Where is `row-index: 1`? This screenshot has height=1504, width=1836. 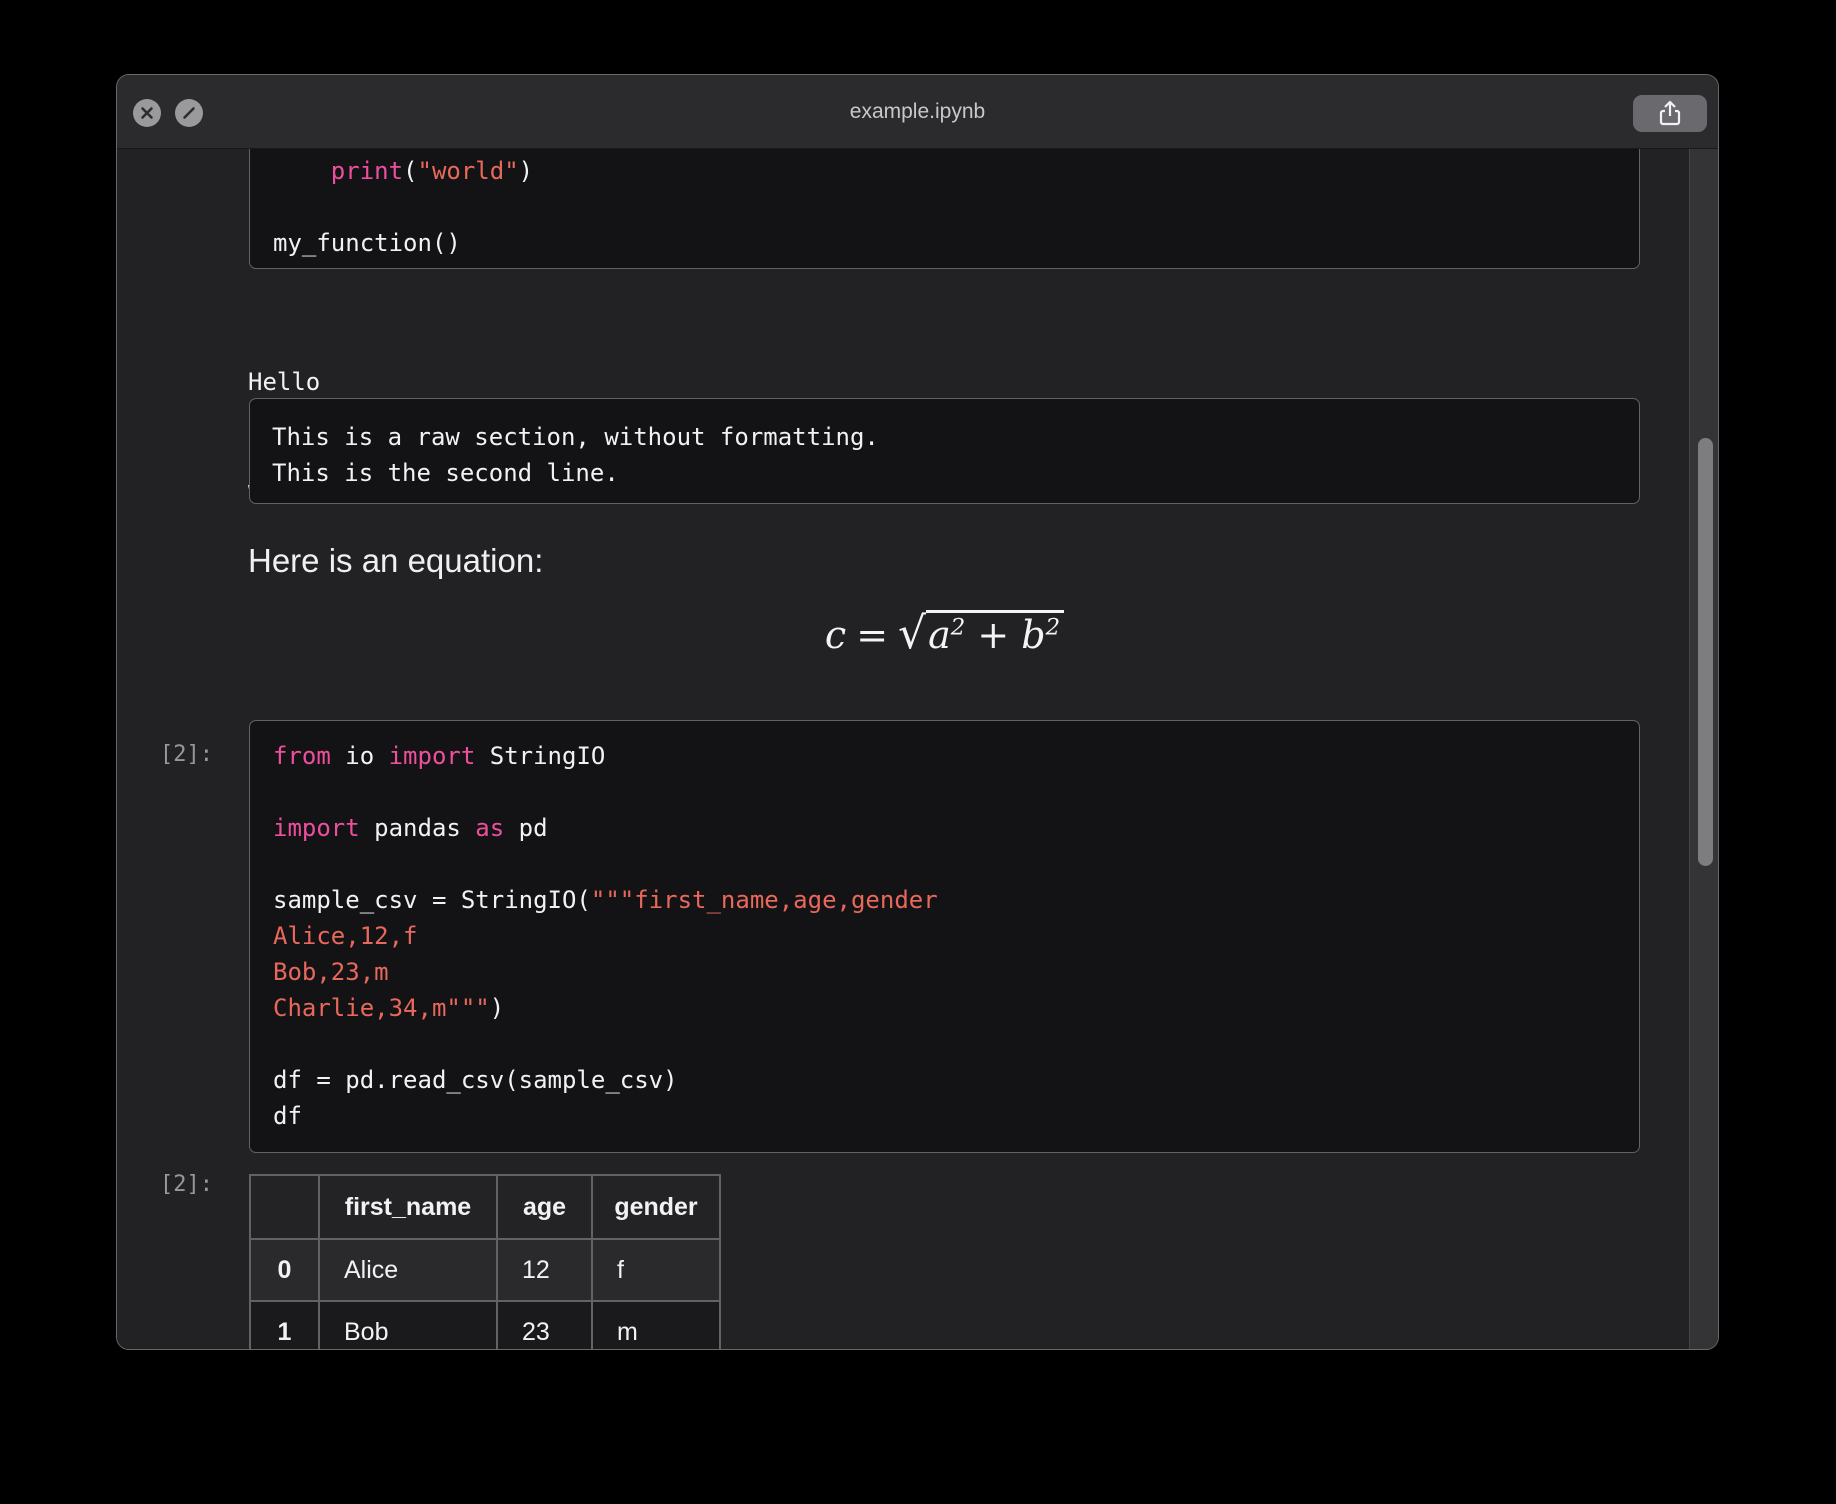
row-index: 1 is located at coordinates (284, 1324).